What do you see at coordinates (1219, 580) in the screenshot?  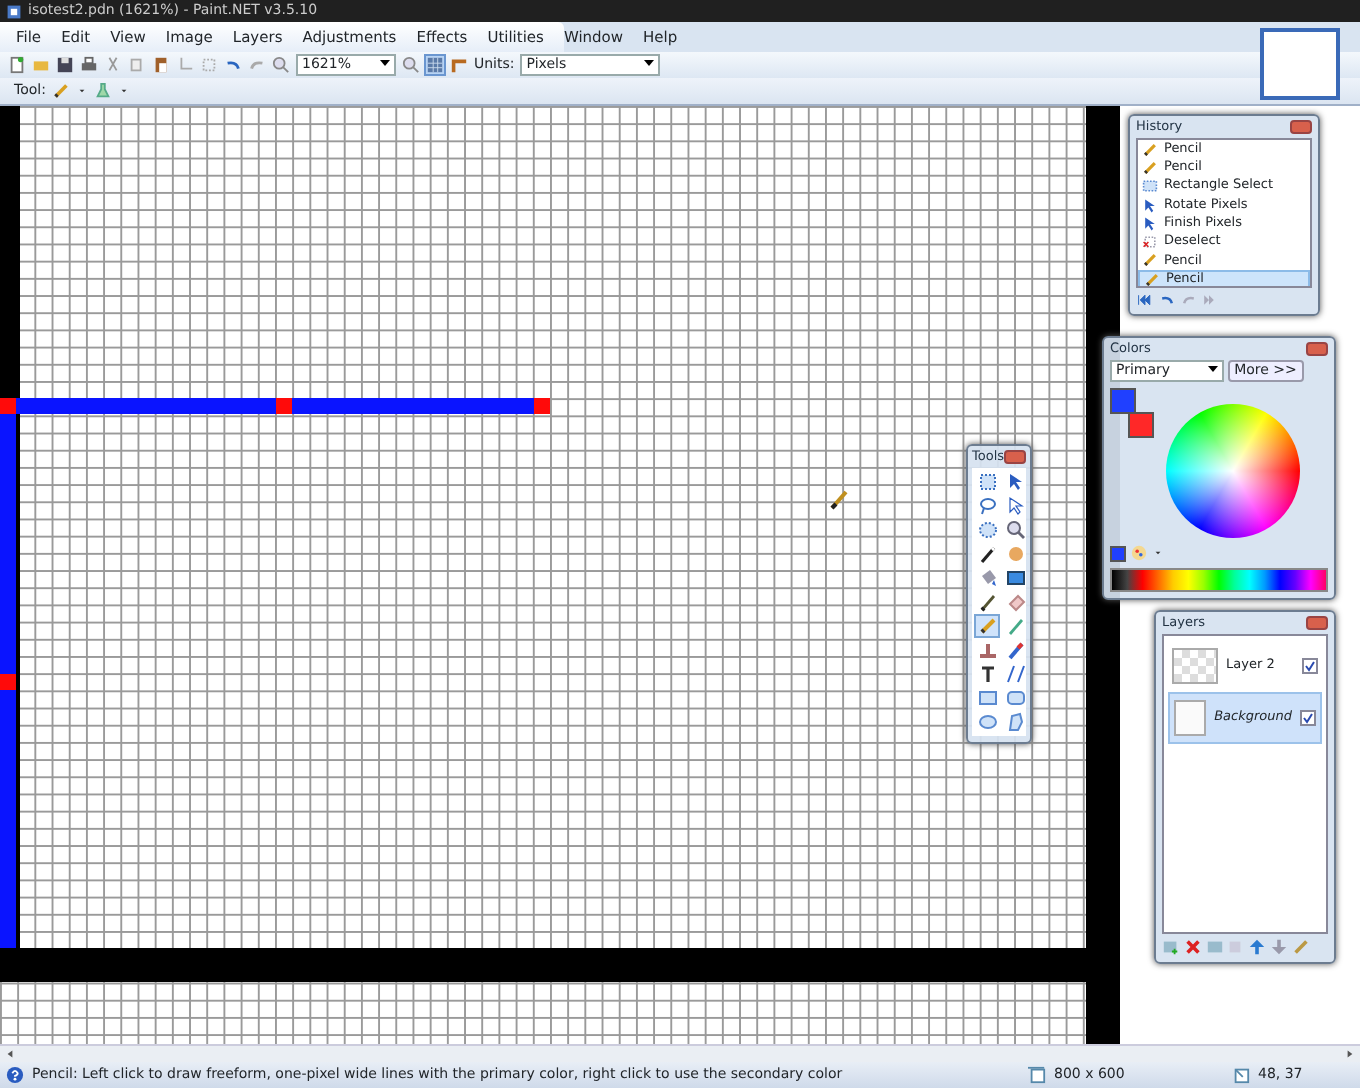 I see `color-palette` at bounding box center [1219, 580].